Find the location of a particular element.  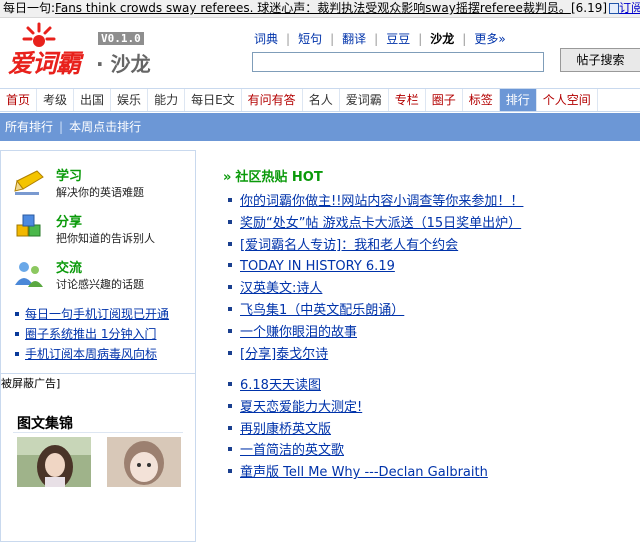

logo-salon-text: 沙龙 is located at coordinates (130, 64).